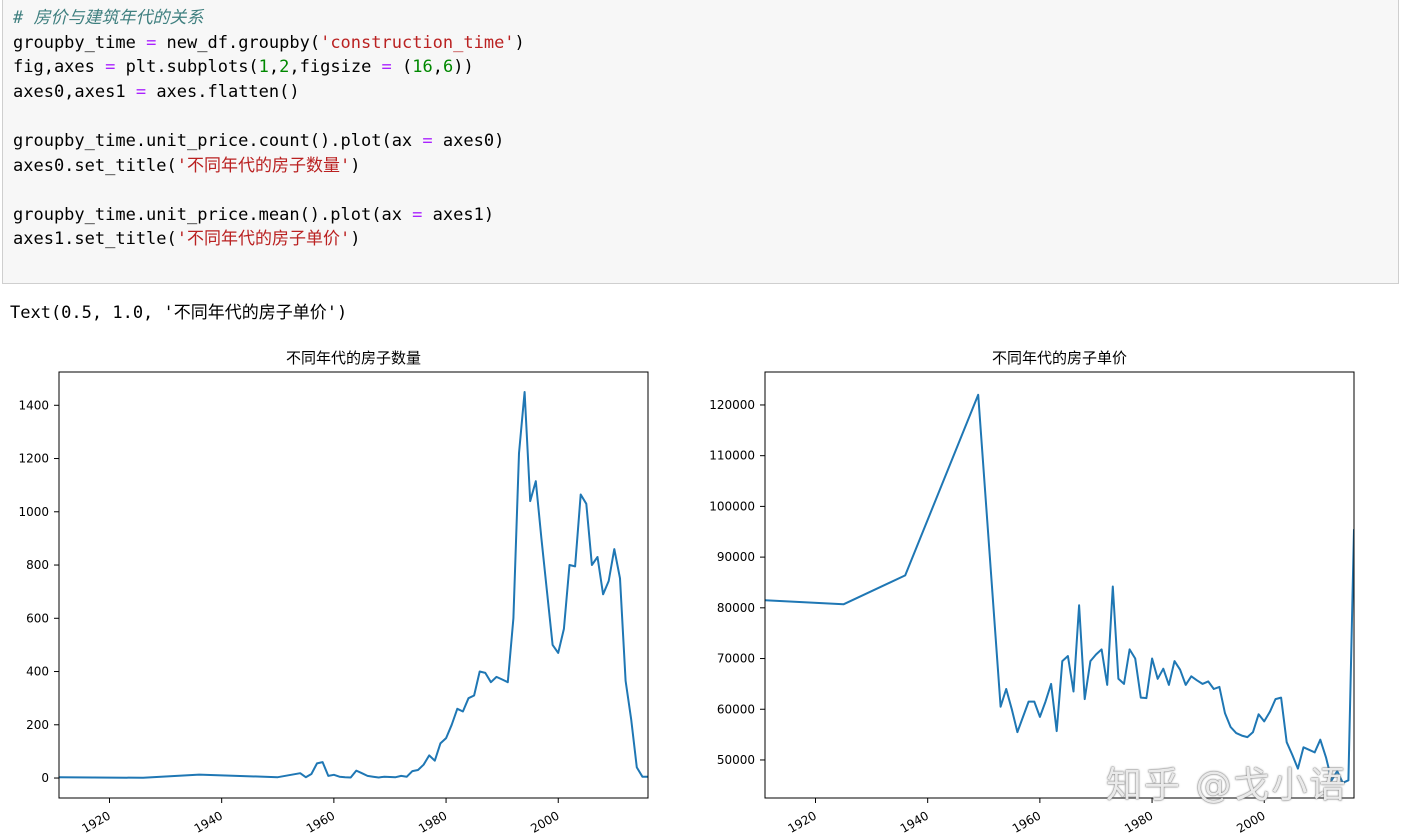 This screenshot has height=837, width=1401. I want to click on y-tick-label: 600, so click(37, 618).